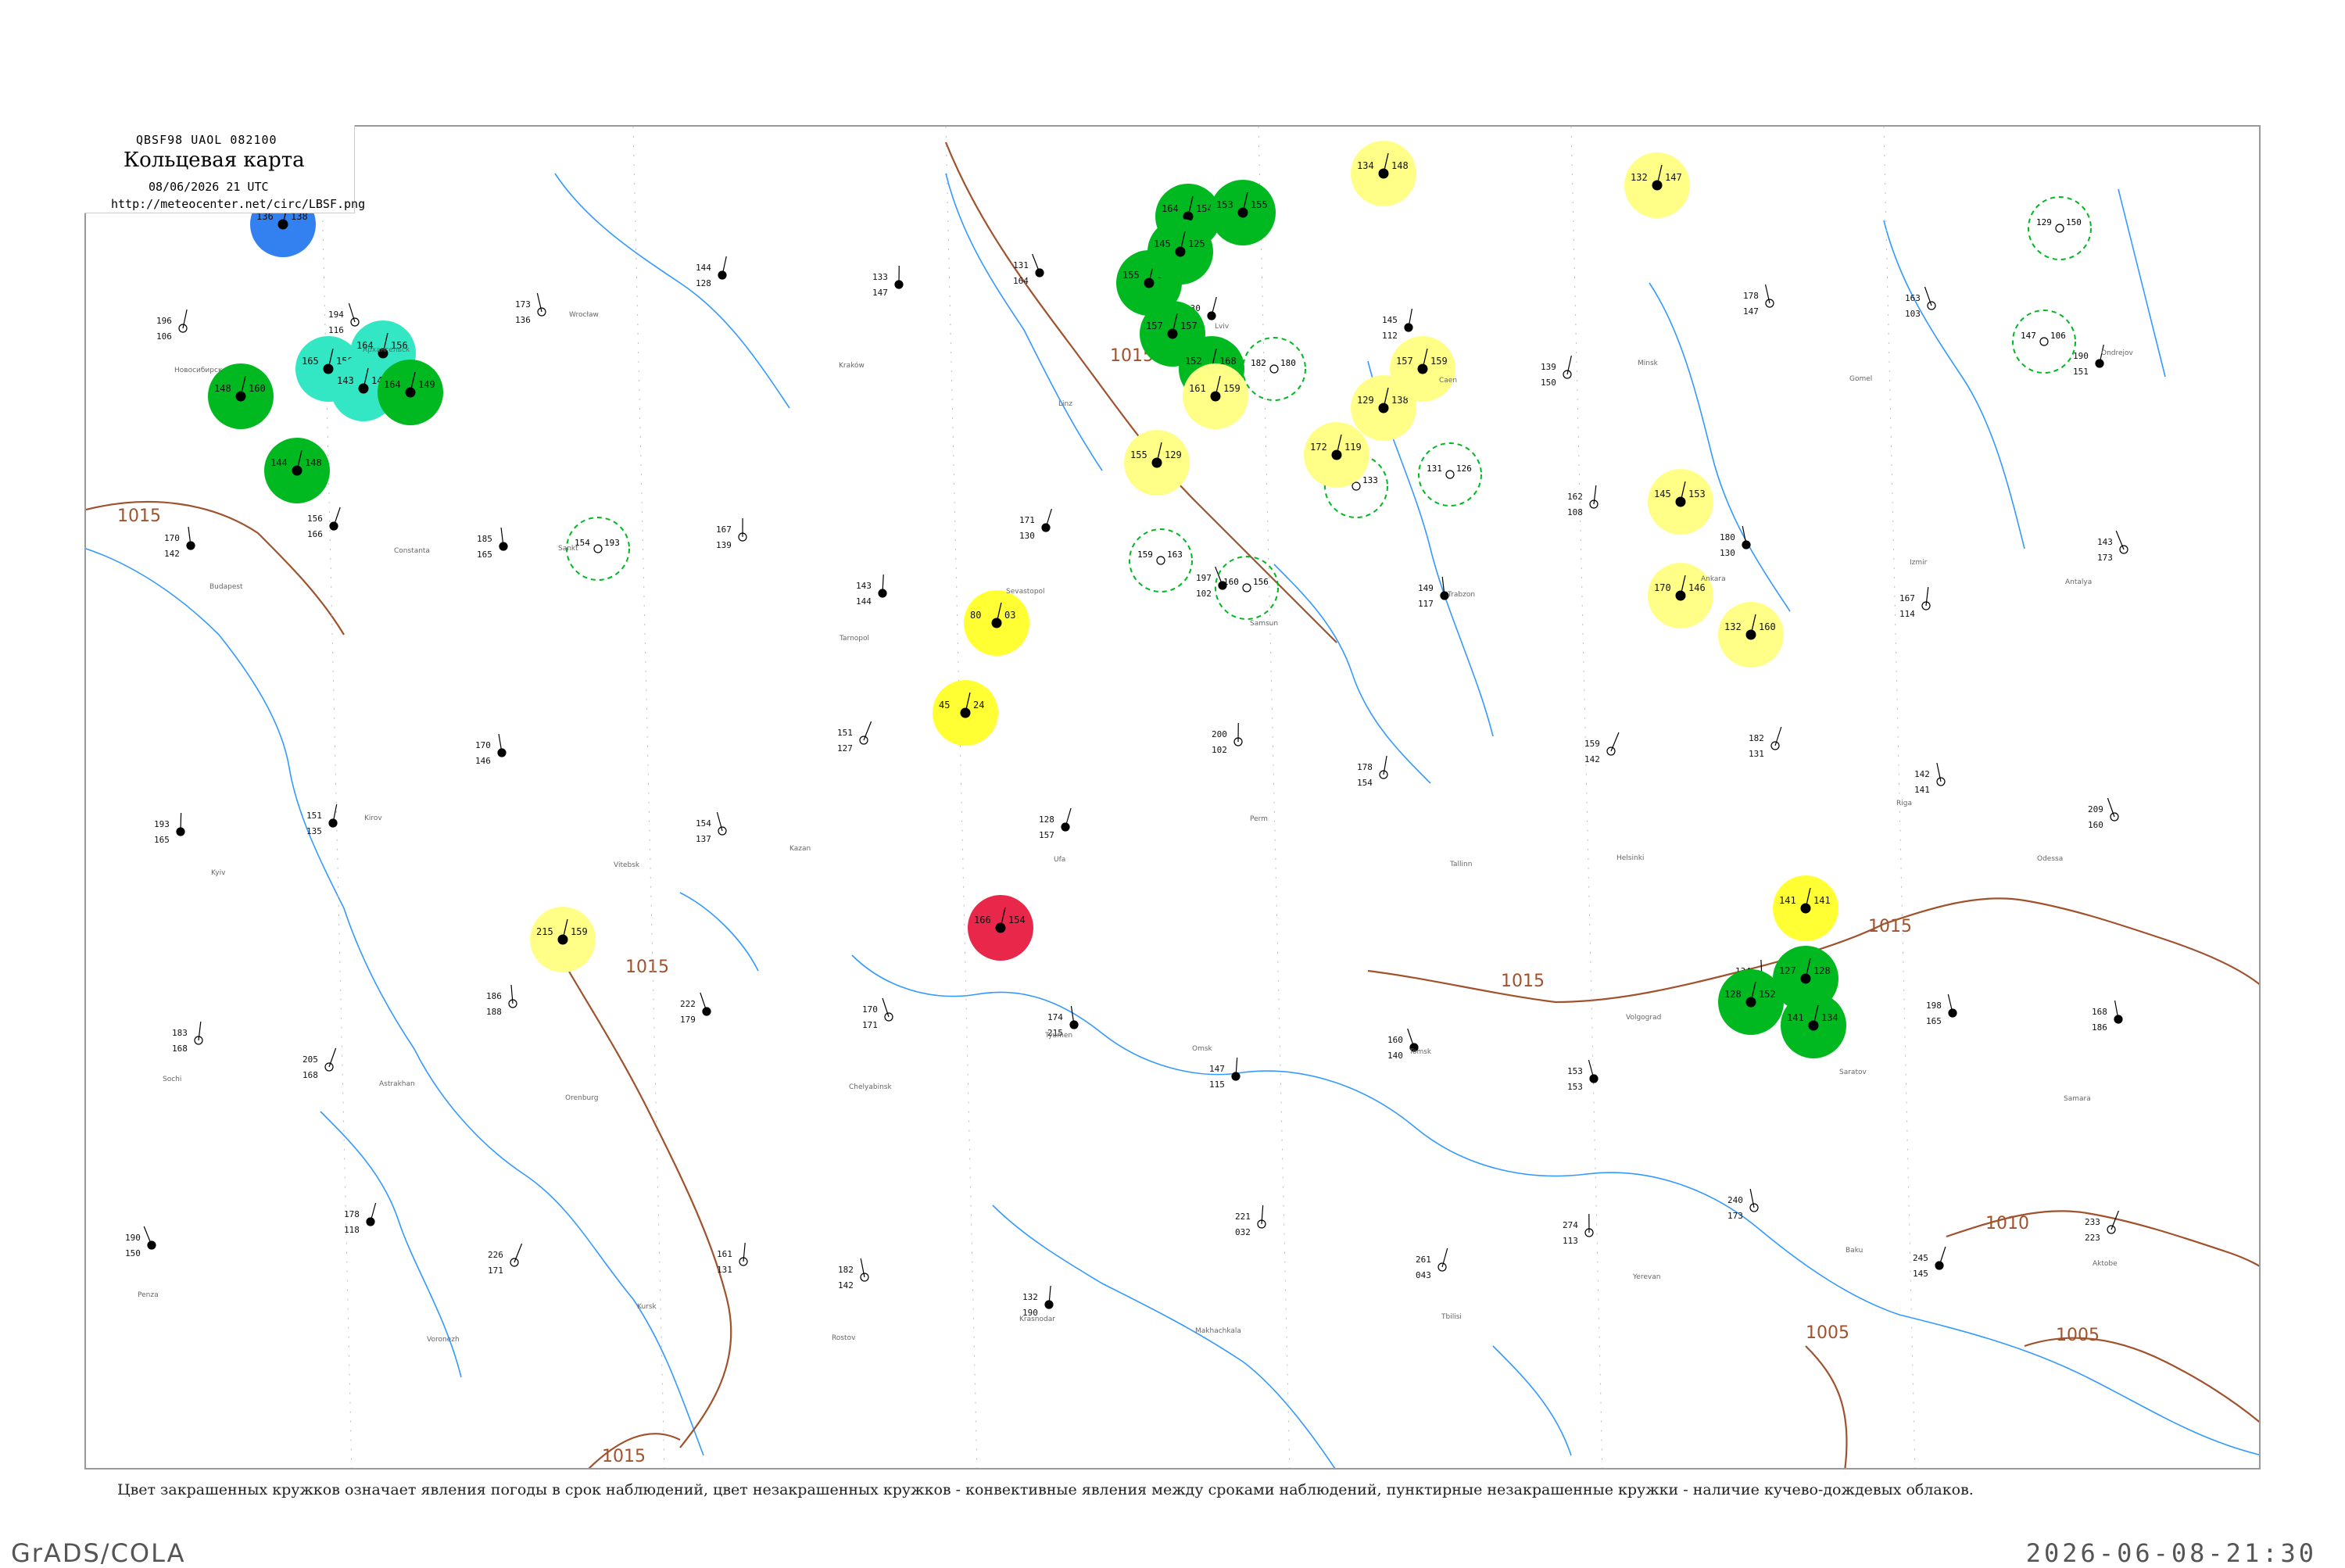  What do you see at coordinates (1157, 463) in the screenshot?
I see `weather-station-s14: 155129` at bounding box center [1157, 463].